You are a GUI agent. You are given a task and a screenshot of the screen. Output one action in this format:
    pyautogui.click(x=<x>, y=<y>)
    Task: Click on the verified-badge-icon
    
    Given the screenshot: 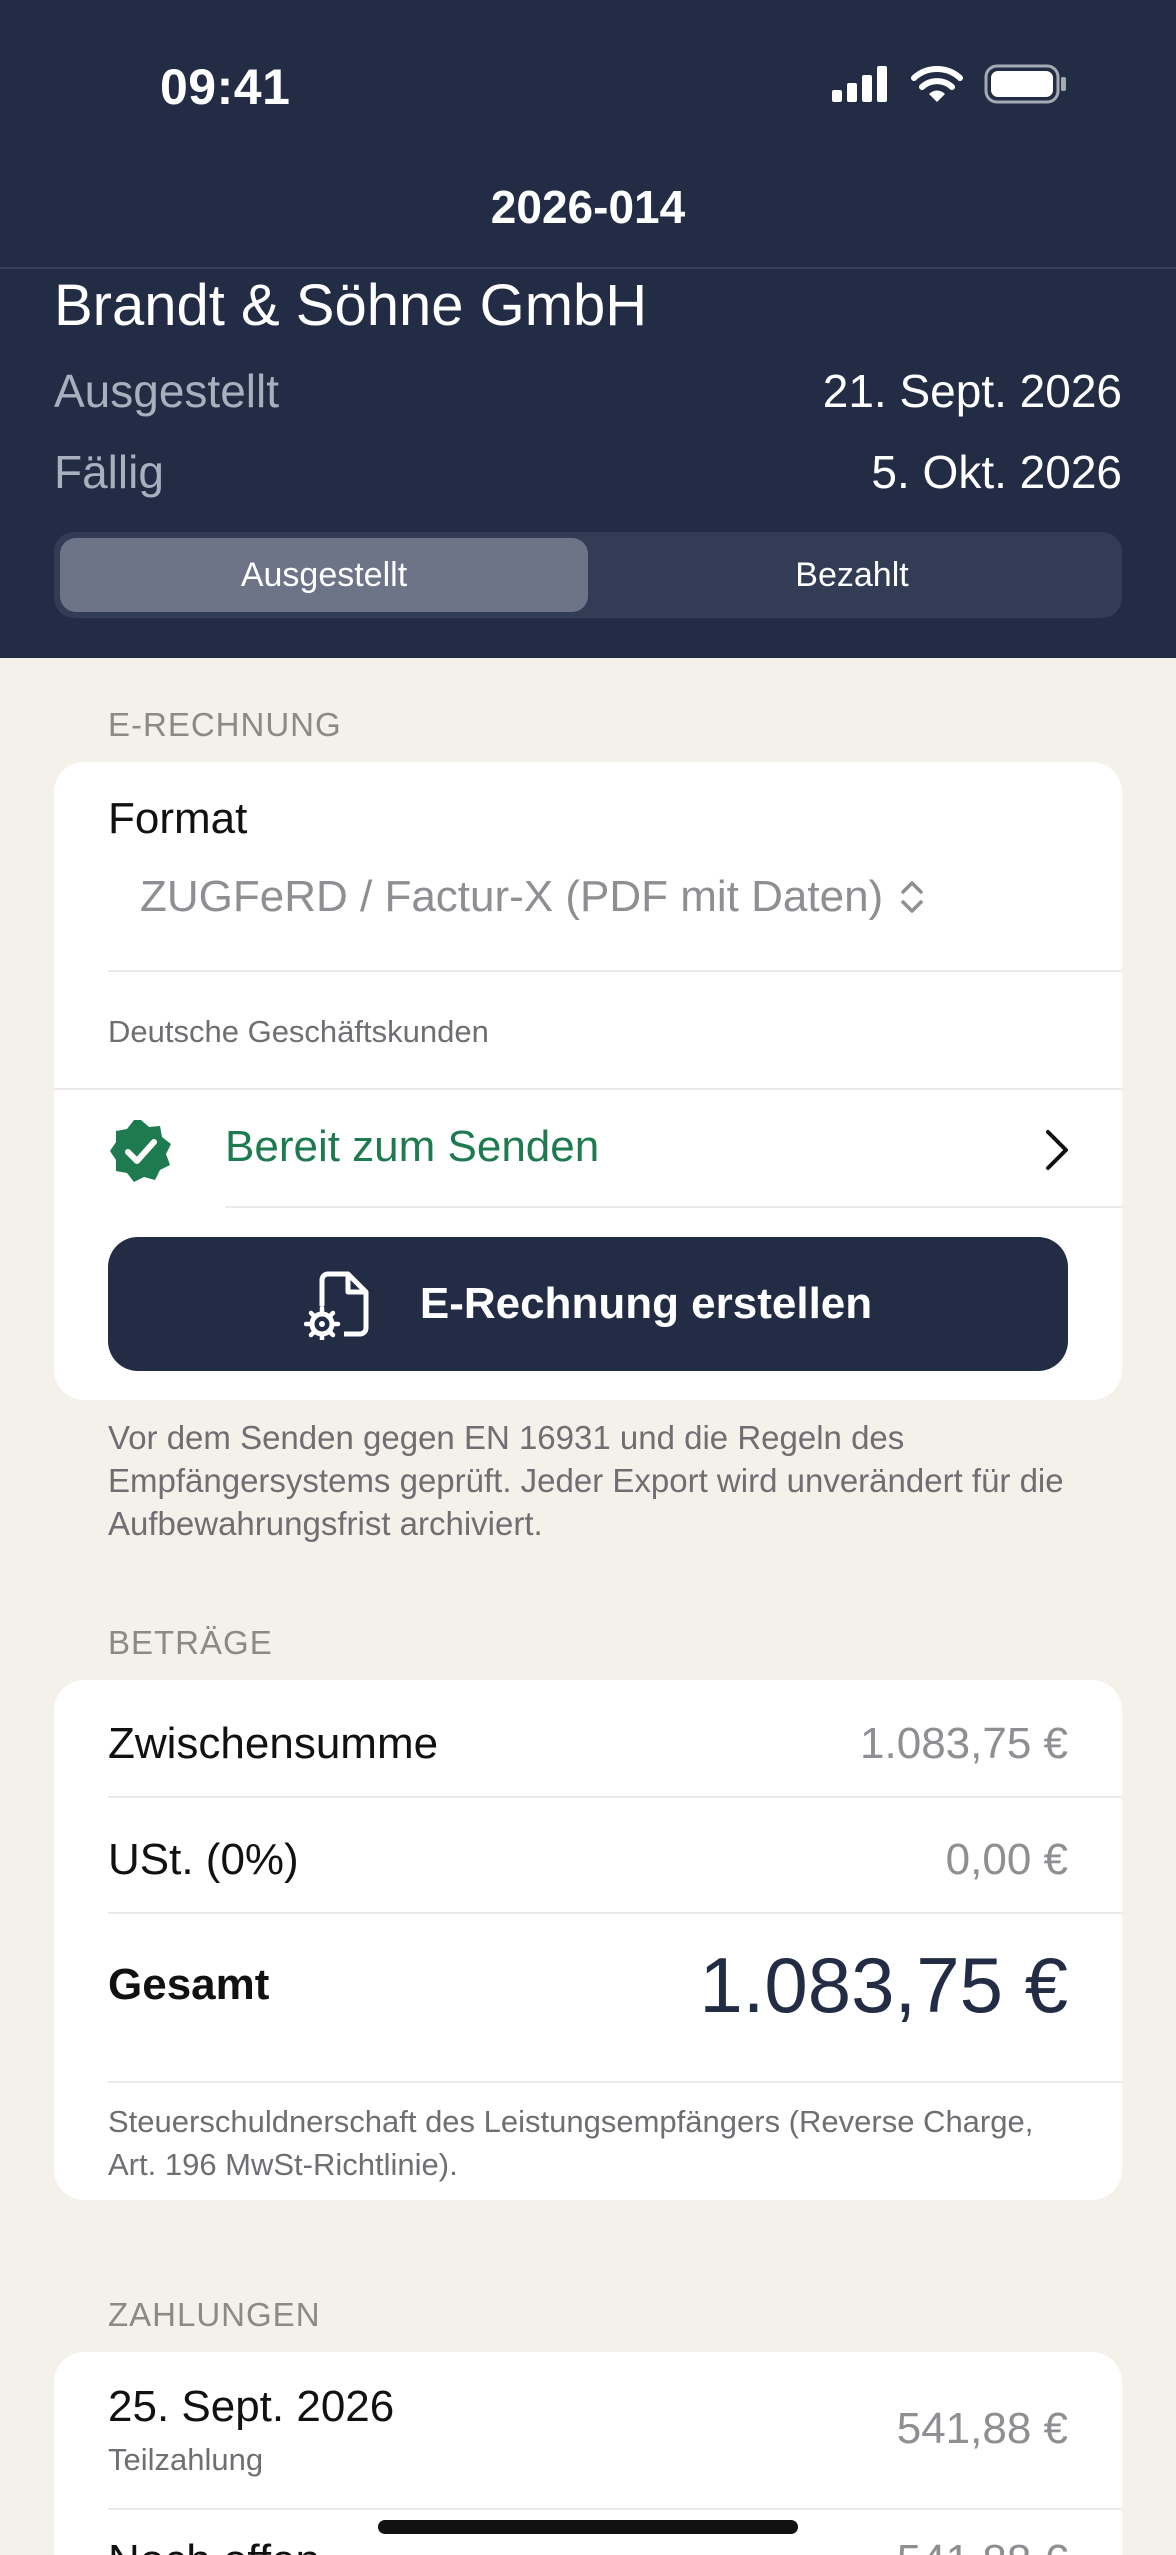 What is the action you would take?
    pyautogui.click(x=140, y=1151)
    